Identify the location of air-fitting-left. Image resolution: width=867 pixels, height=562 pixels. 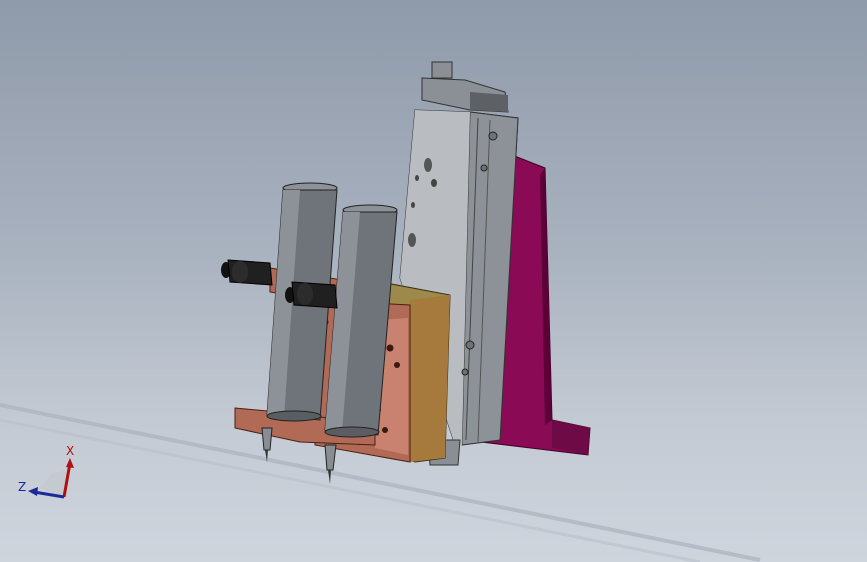
(247, 272).